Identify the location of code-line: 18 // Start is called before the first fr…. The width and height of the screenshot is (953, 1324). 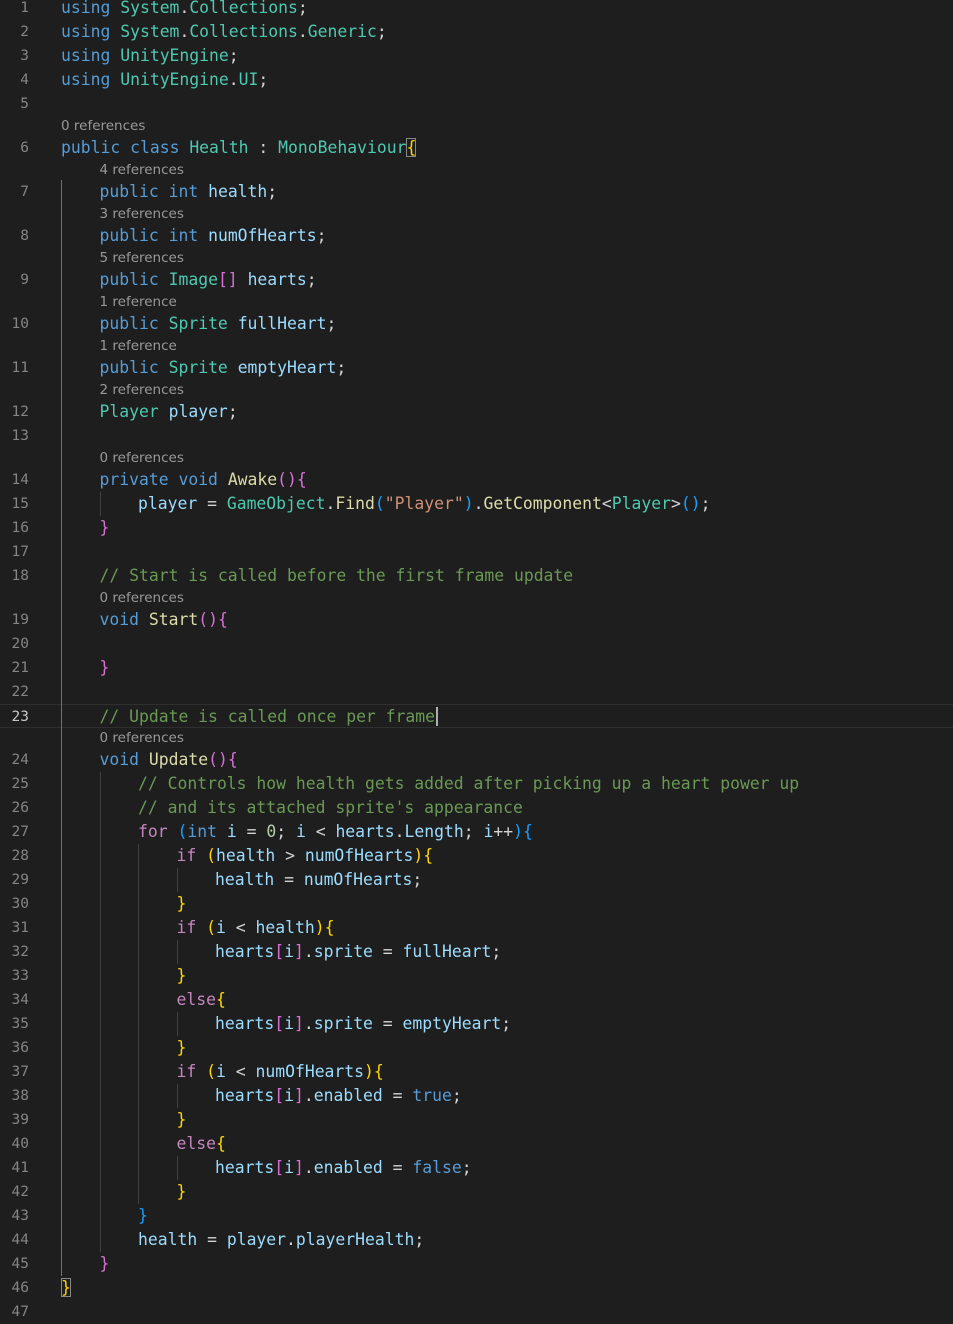
(476, 576).